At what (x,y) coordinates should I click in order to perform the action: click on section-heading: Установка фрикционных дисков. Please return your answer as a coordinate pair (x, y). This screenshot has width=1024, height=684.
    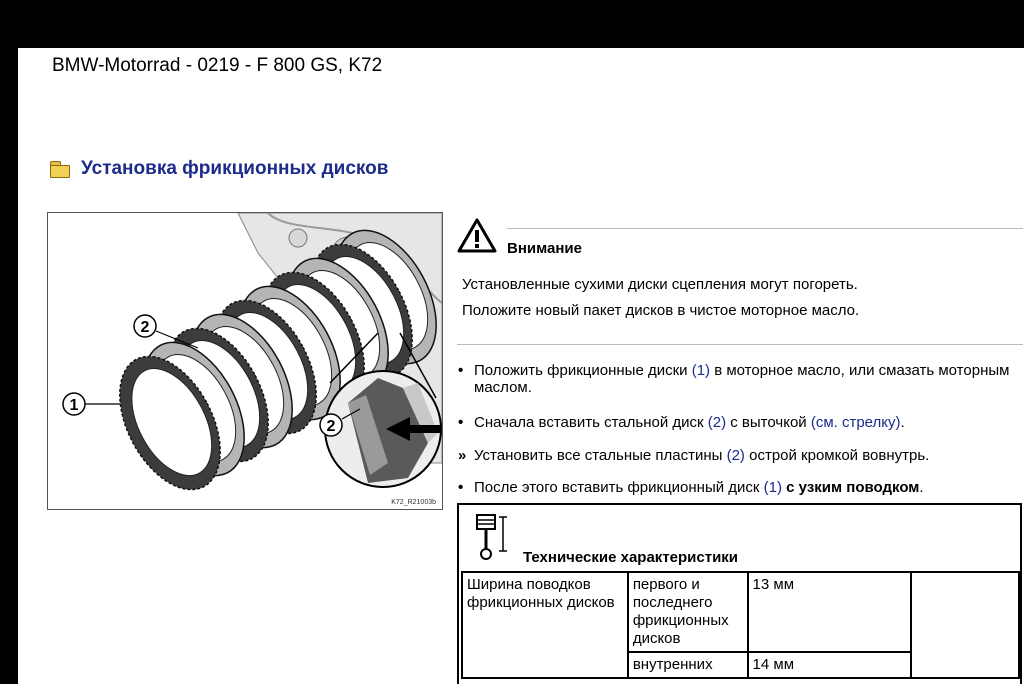
    Looking at the image, I should click on (219, 169).